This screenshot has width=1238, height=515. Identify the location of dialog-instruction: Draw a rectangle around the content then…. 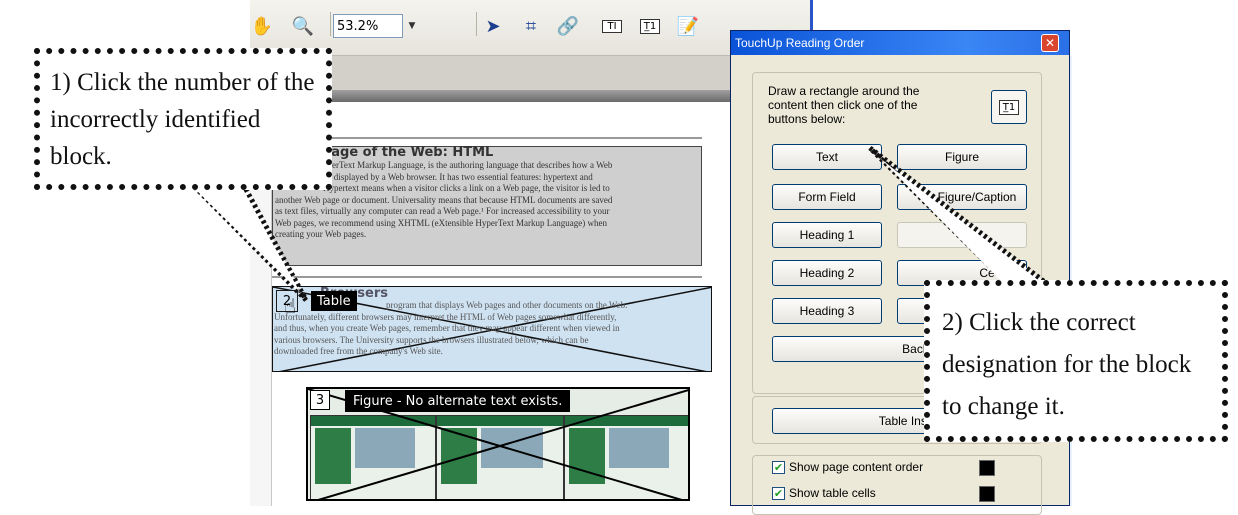
(844, 105).